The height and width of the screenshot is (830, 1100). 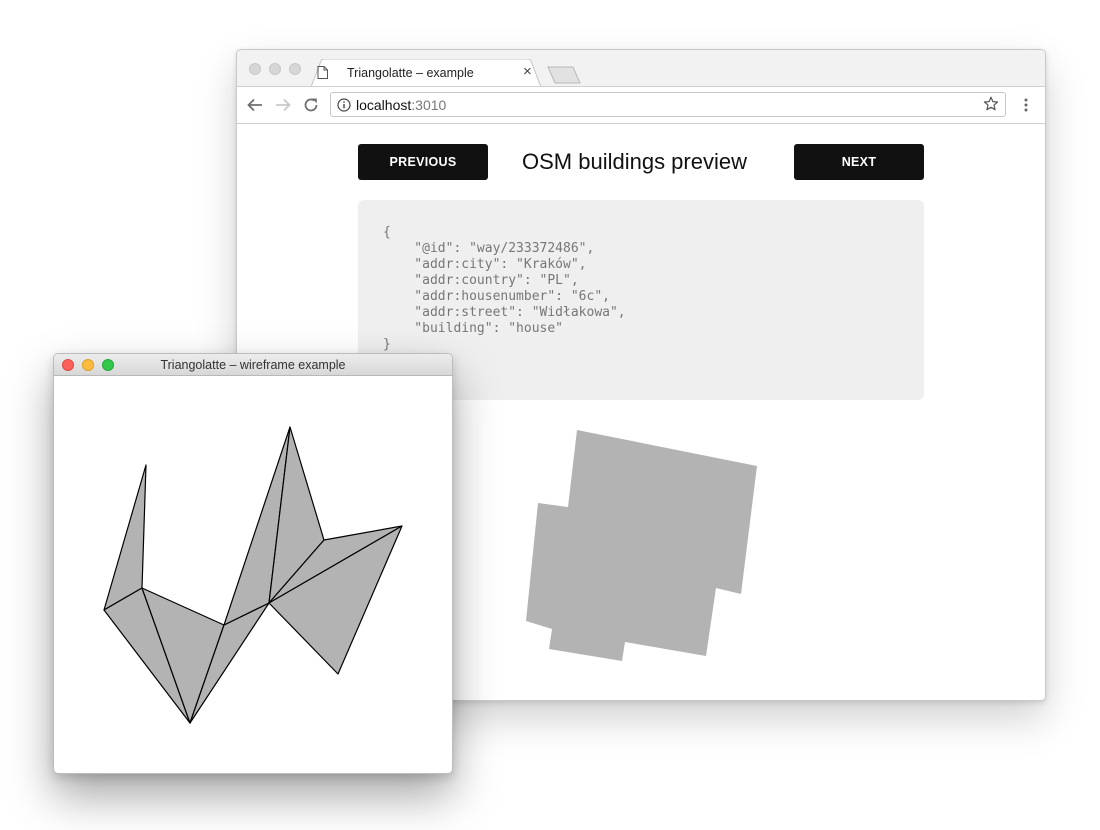 What do you see at coordinates (991, 106) in the screenshot?
I see `star-icon` at bounding box center [991, 106].